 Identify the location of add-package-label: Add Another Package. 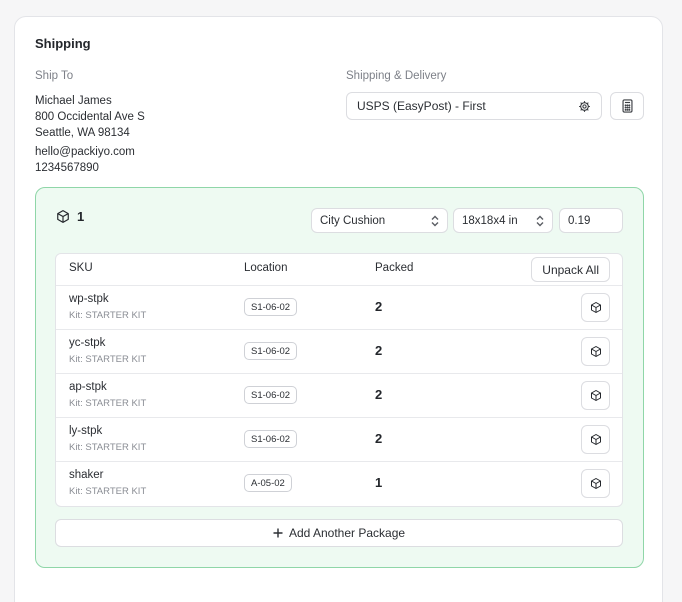
(347, 533).